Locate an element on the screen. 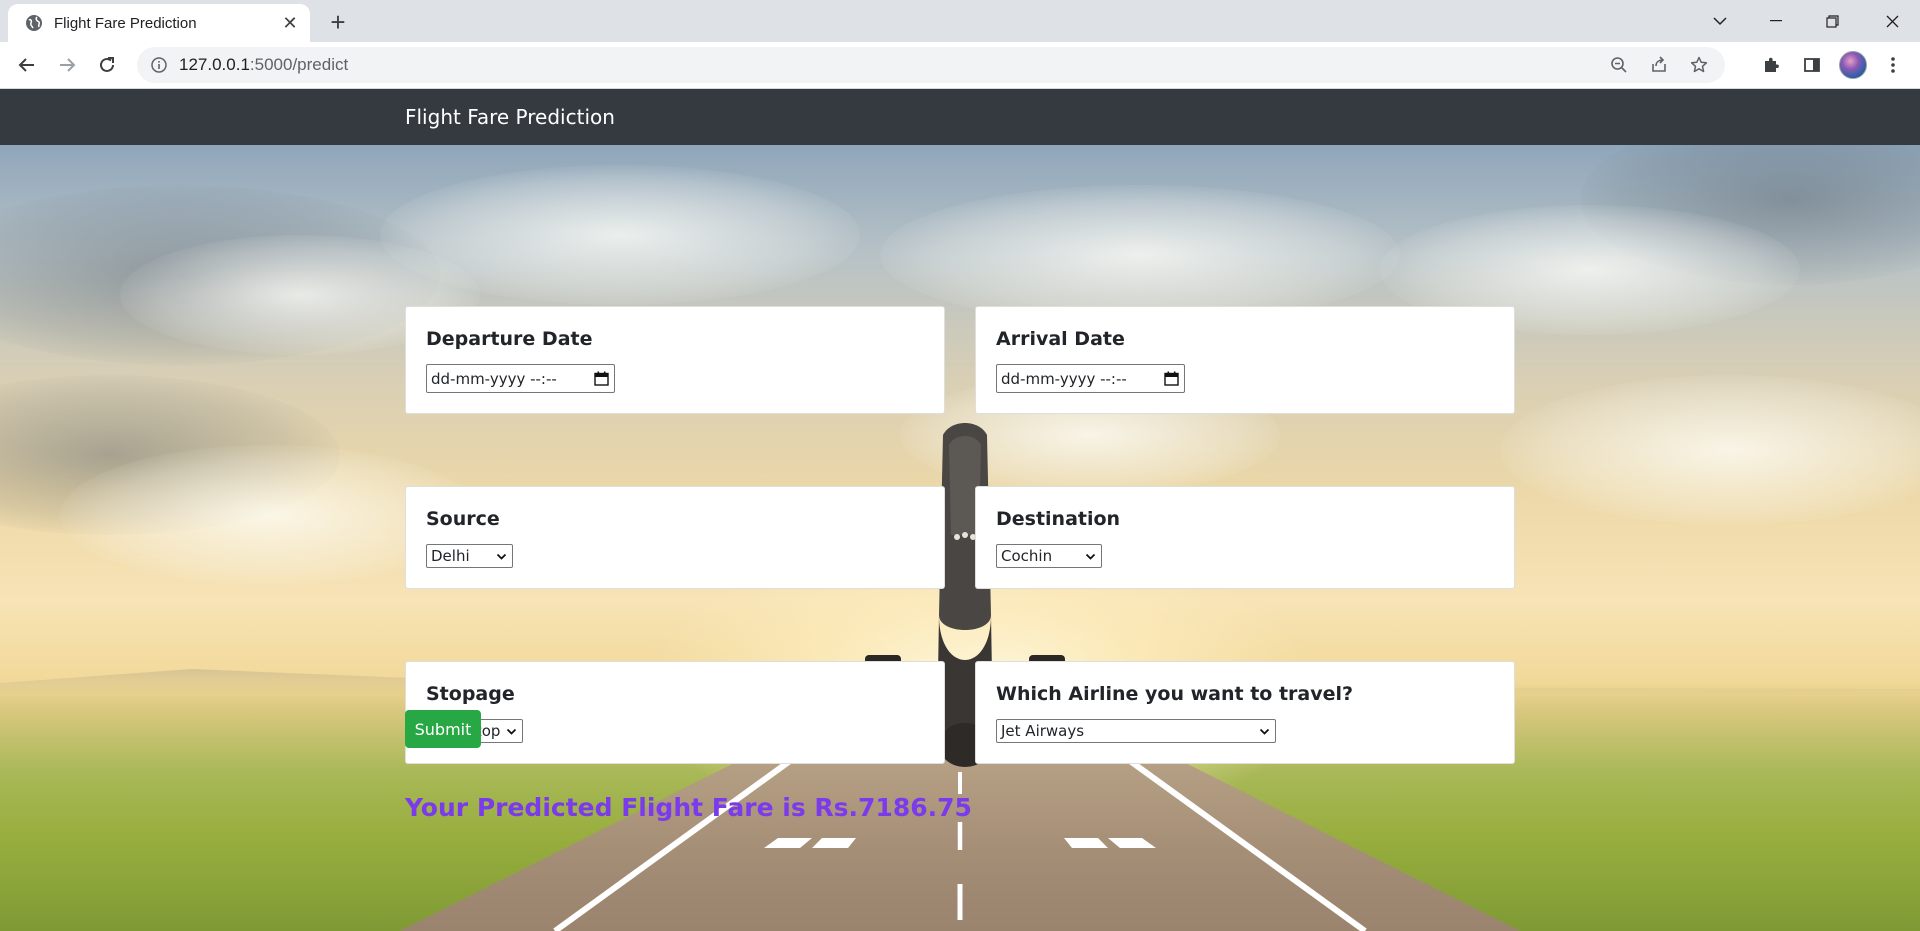 The width and height of the screenshot is (1920, 931). close-window-button is located at coordinates (1892, 21).